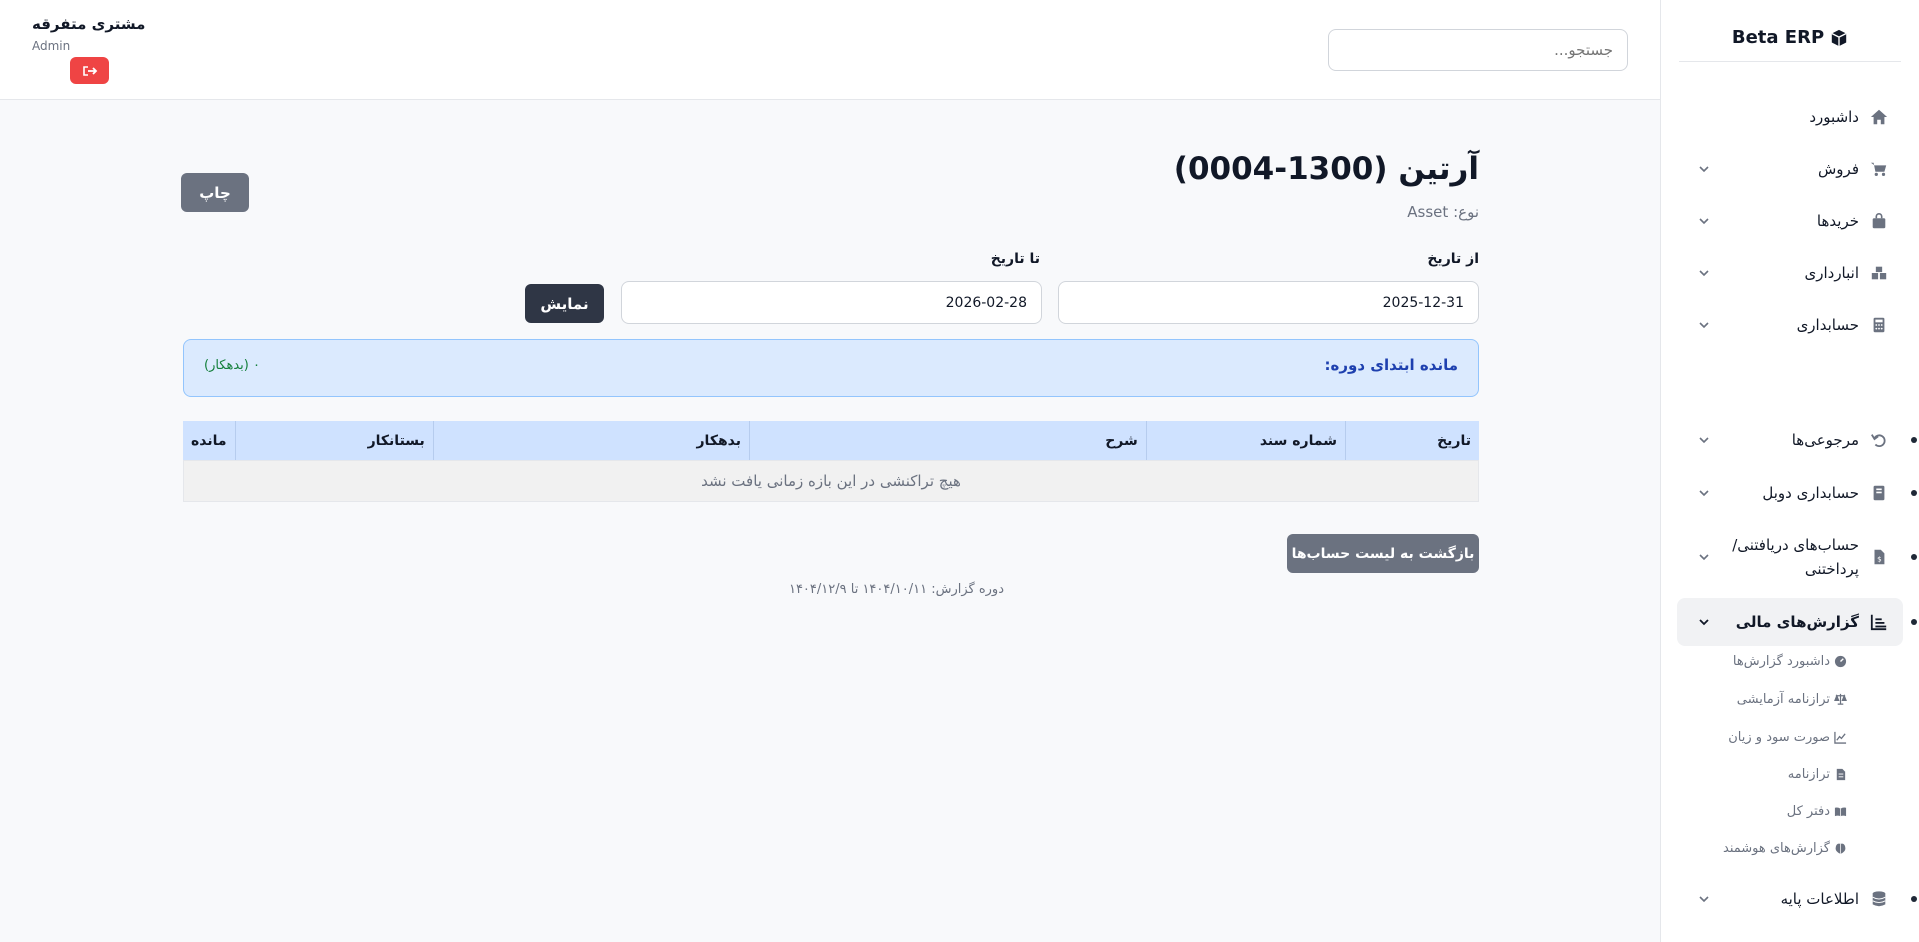 The height and width of the screenshot is (942, 1919). Describe the element at coordinates (209, 440) in the screenshot. I see `column-header-balance: مانده` at that location.